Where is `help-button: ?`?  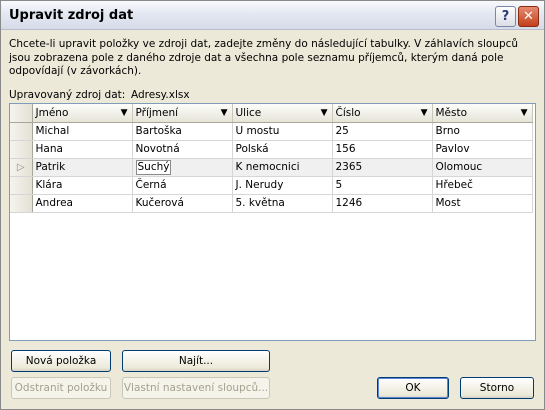
help-button: ? is located at coordinates (505, 16).